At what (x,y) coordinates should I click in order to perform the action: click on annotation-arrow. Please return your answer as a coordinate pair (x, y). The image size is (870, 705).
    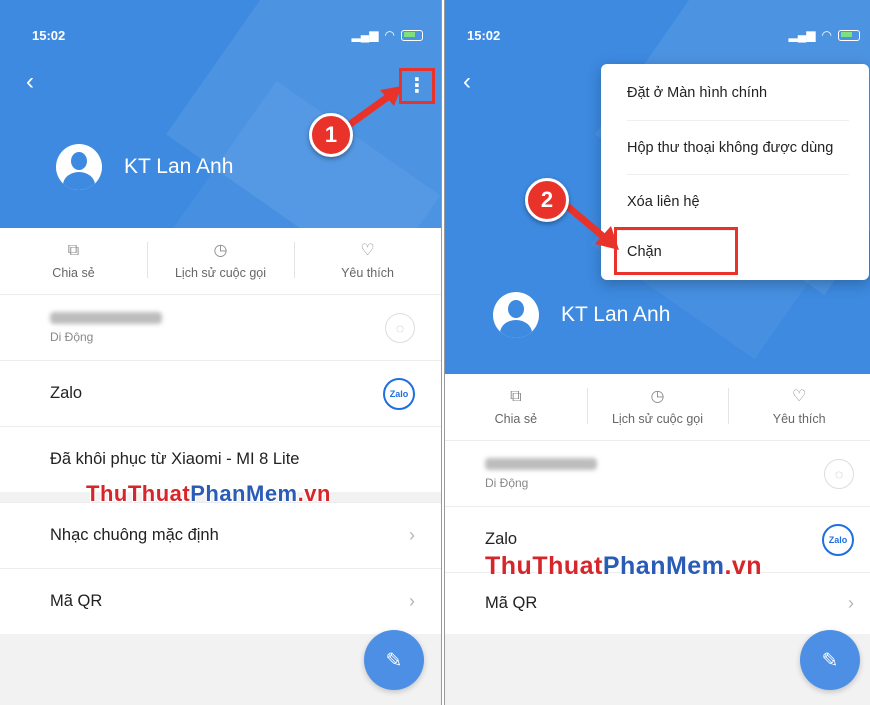
    Looking at the image, I should click on (591, 226).